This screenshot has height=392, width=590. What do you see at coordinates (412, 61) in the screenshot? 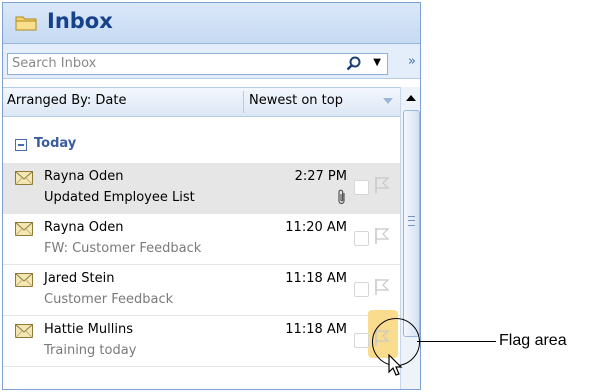
I see `expand-query-chevron-icon: »` at bounding box center [412, 61].